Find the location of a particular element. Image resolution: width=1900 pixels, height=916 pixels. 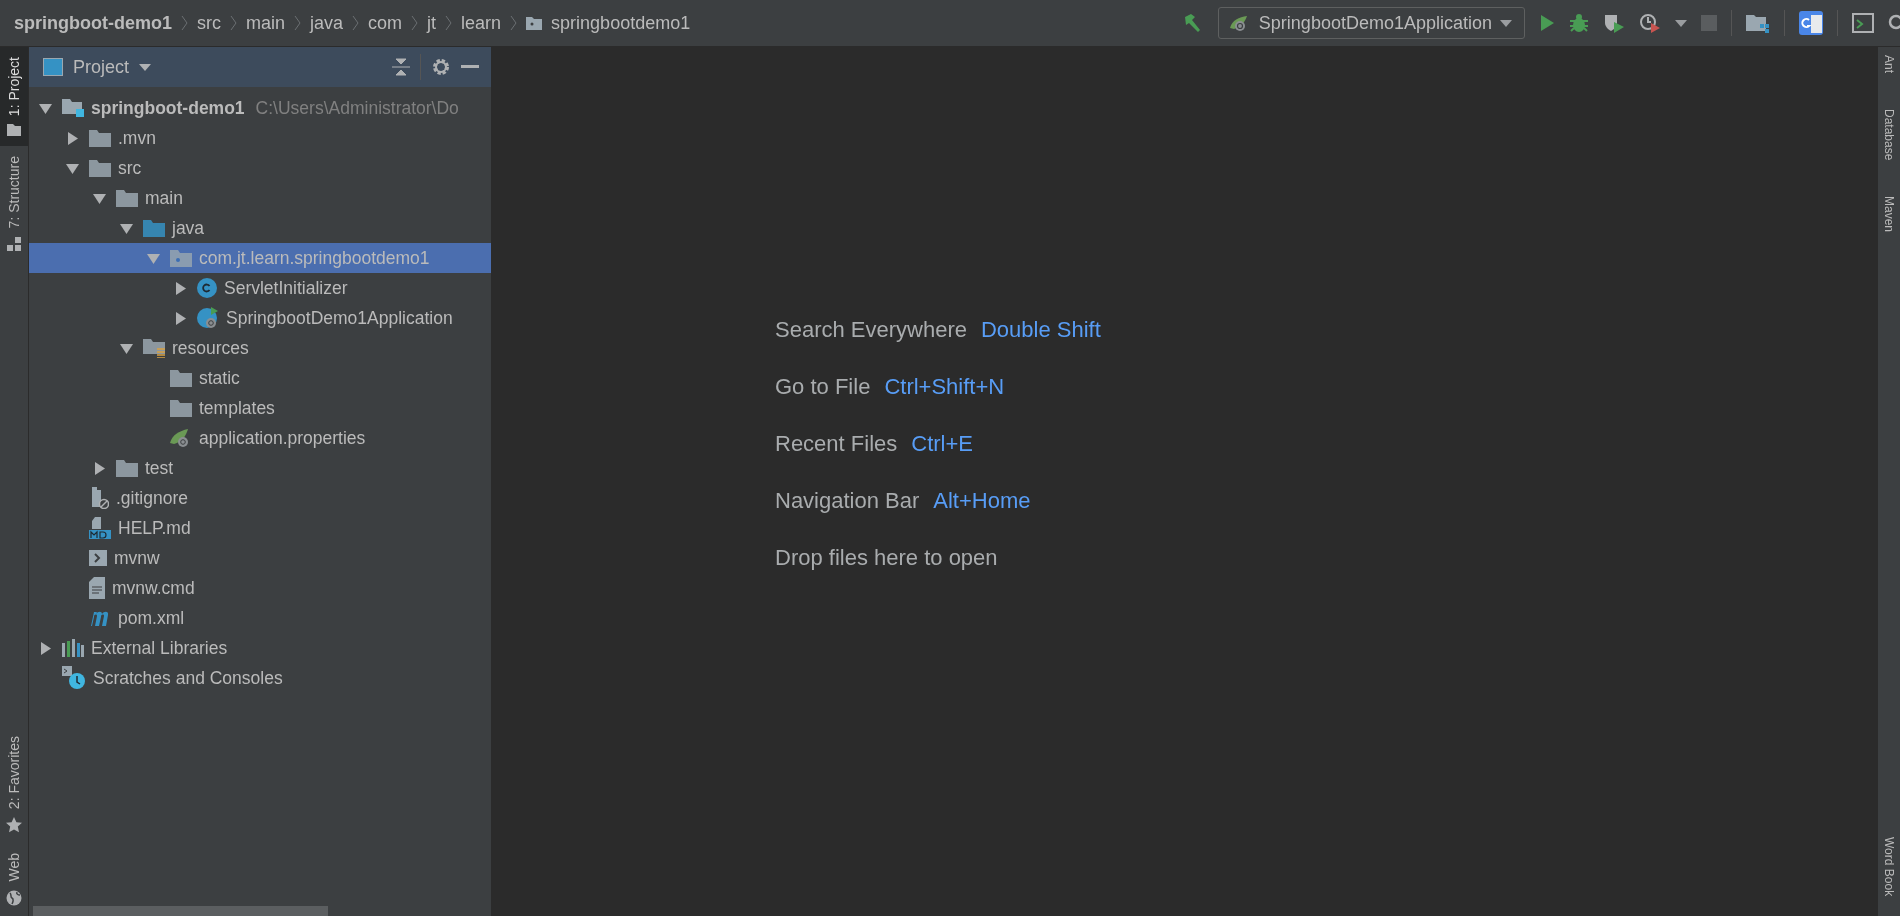

tree-row: templates is located at coordinates (260, 408).